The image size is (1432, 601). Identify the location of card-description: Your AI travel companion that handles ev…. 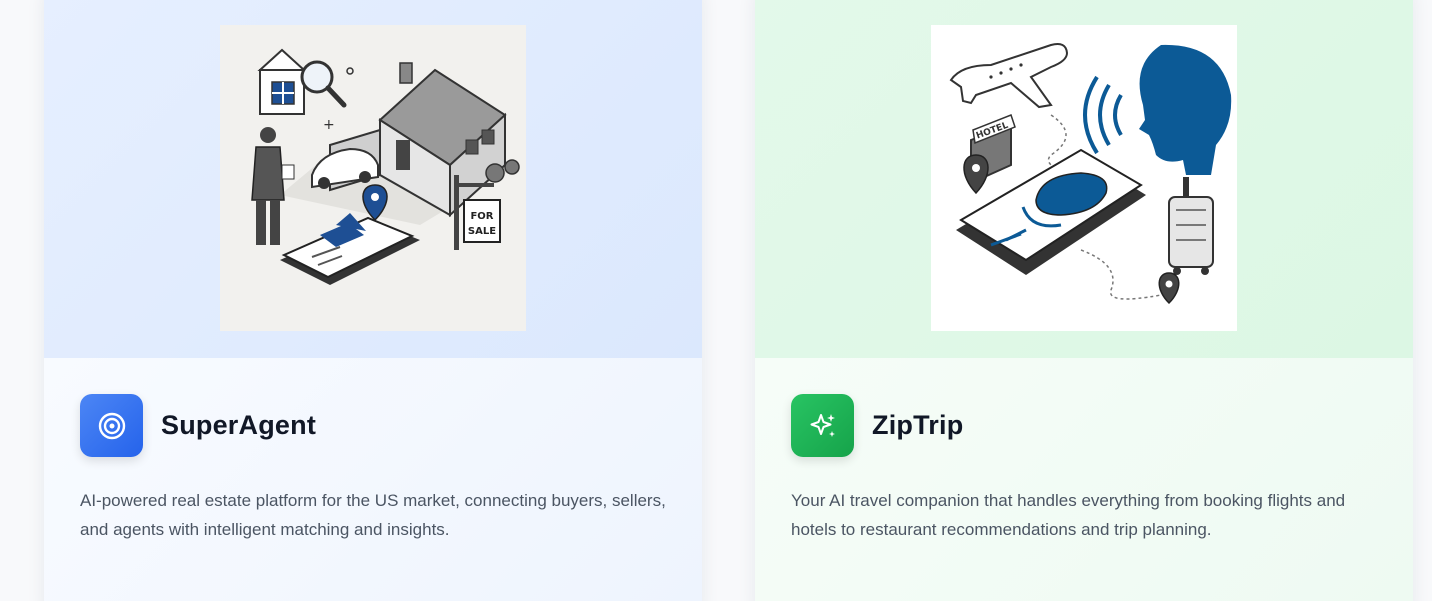
(1068, 515).